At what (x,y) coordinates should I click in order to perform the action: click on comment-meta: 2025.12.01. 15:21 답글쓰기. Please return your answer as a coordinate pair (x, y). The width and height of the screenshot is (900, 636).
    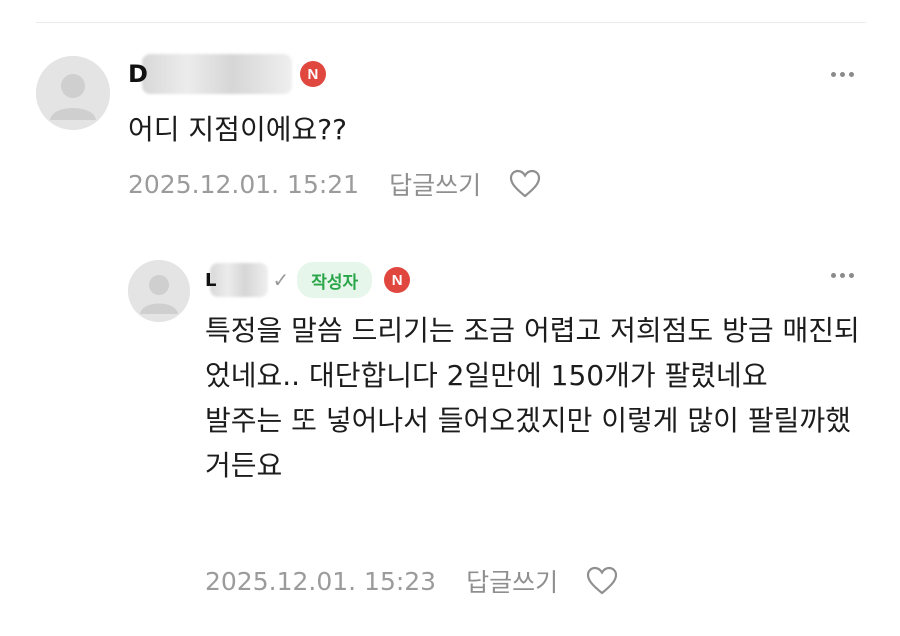
    Looking at the image, I should click on (334, 184).